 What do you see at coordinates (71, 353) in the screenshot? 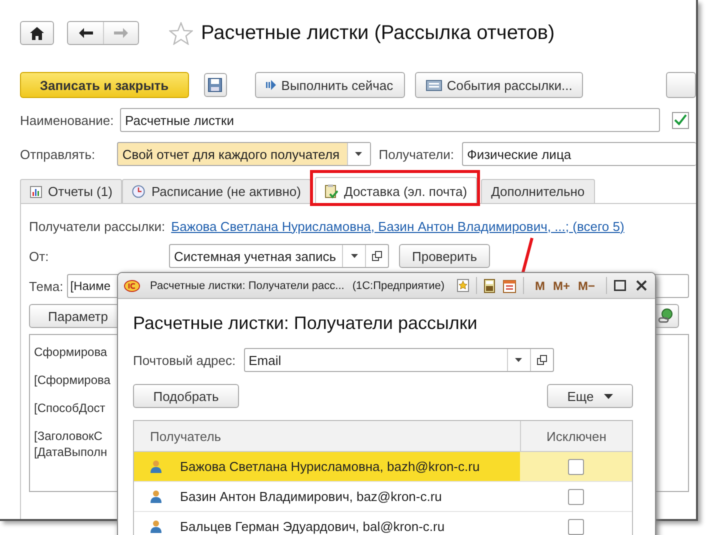
I see `message-line: Сформирова` at bounding box center [71, 353].